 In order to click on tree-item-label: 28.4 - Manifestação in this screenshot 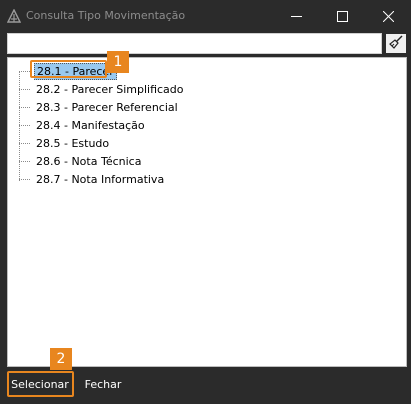, I will do `click(90, 125)`.